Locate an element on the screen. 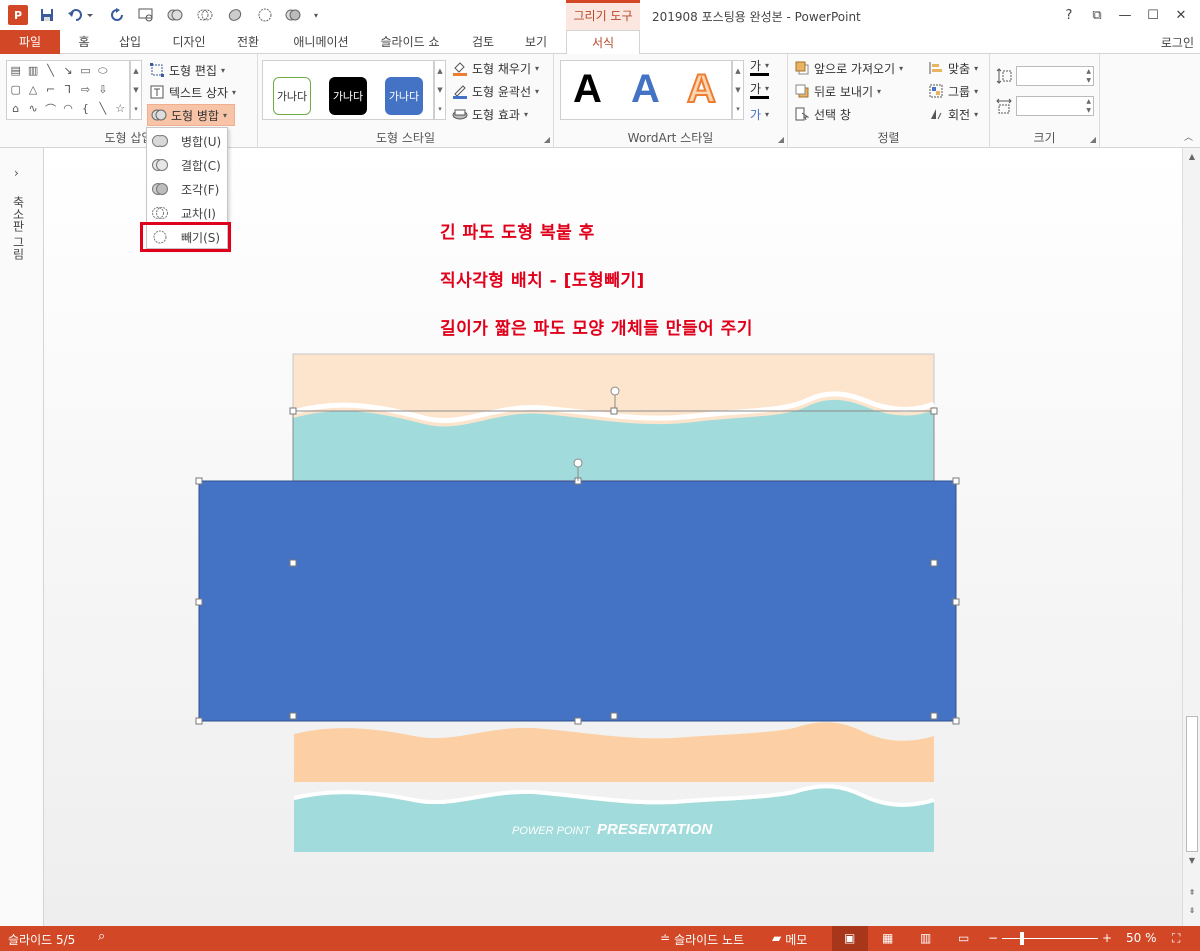 The height and width of the screenshot is (951, 1200). line-shape-icon: ╲ is located at coordinates (50, 70).